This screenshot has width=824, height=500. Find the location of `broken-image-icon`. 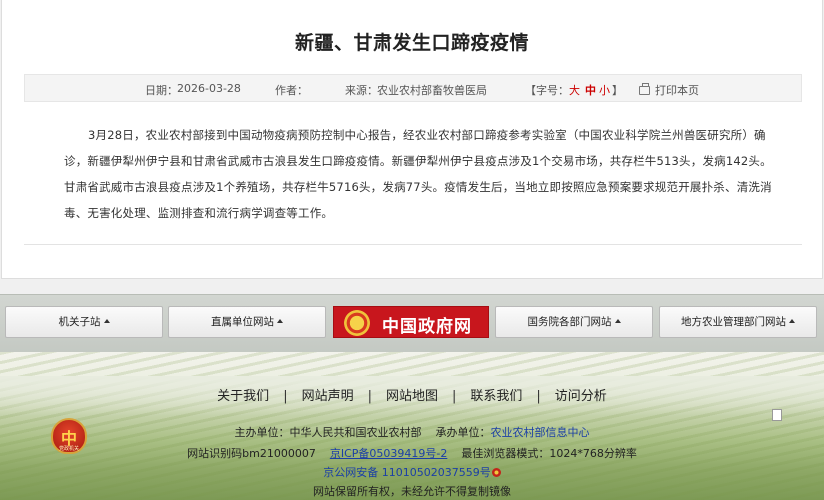

broken-image-icon is located at coordinates (777, 415).